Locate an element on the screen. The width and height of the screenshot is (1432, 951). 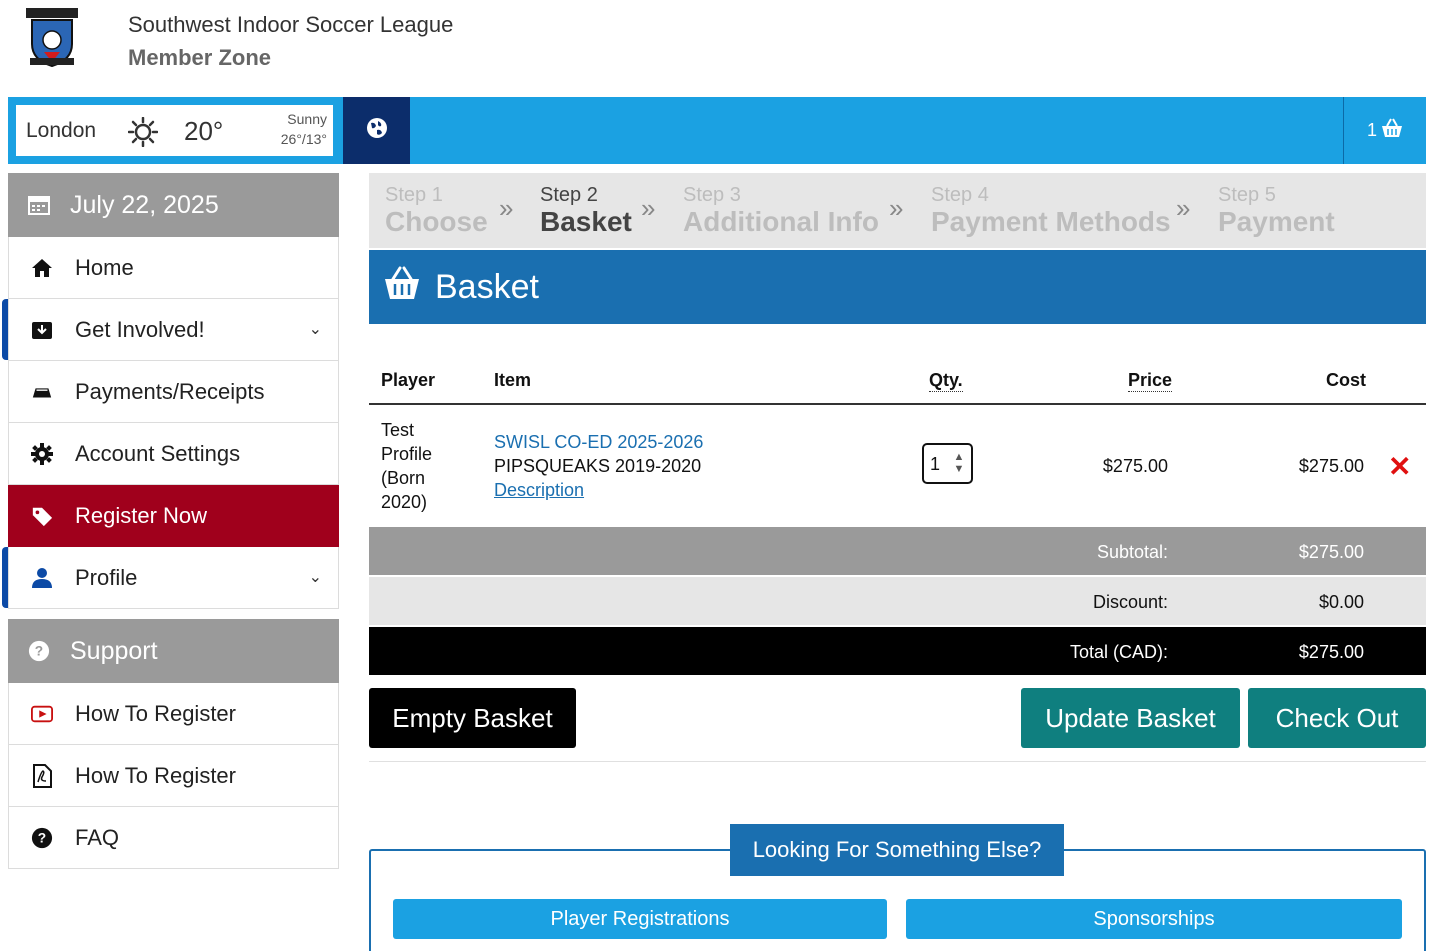
subtotal-row: Subtotal: $275.00 is located at coordinates (897, 551).